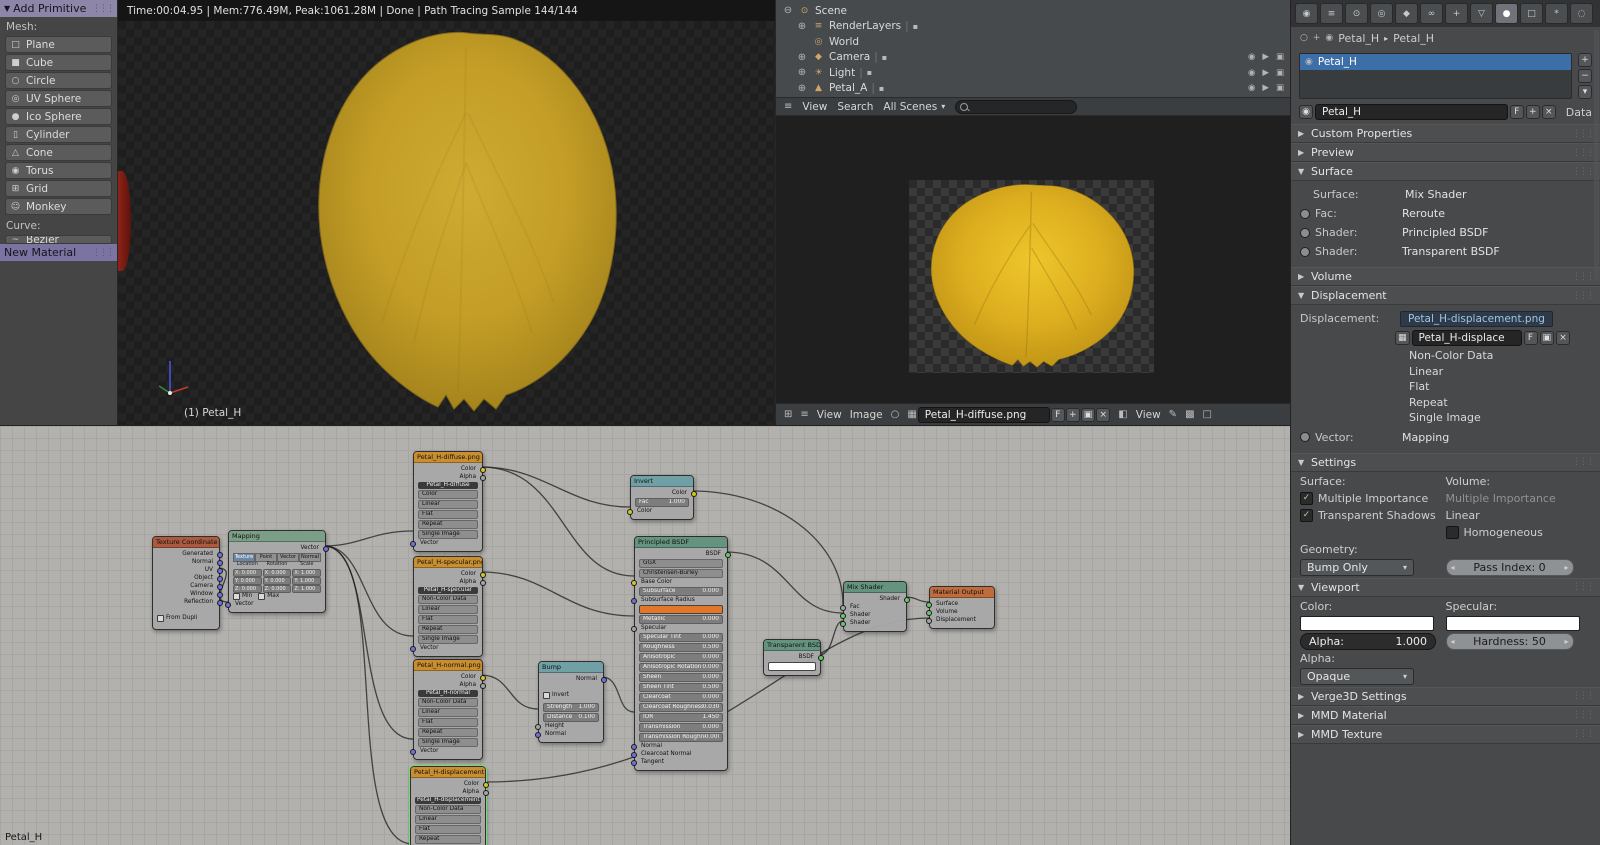 Image resolution: width=1600 pixels, height=845 pixels. What do you see at coordinates (571, 717) in the screenshot?
I see `node-row-distance: Distance 0.100` at bounding box center [571, 717].